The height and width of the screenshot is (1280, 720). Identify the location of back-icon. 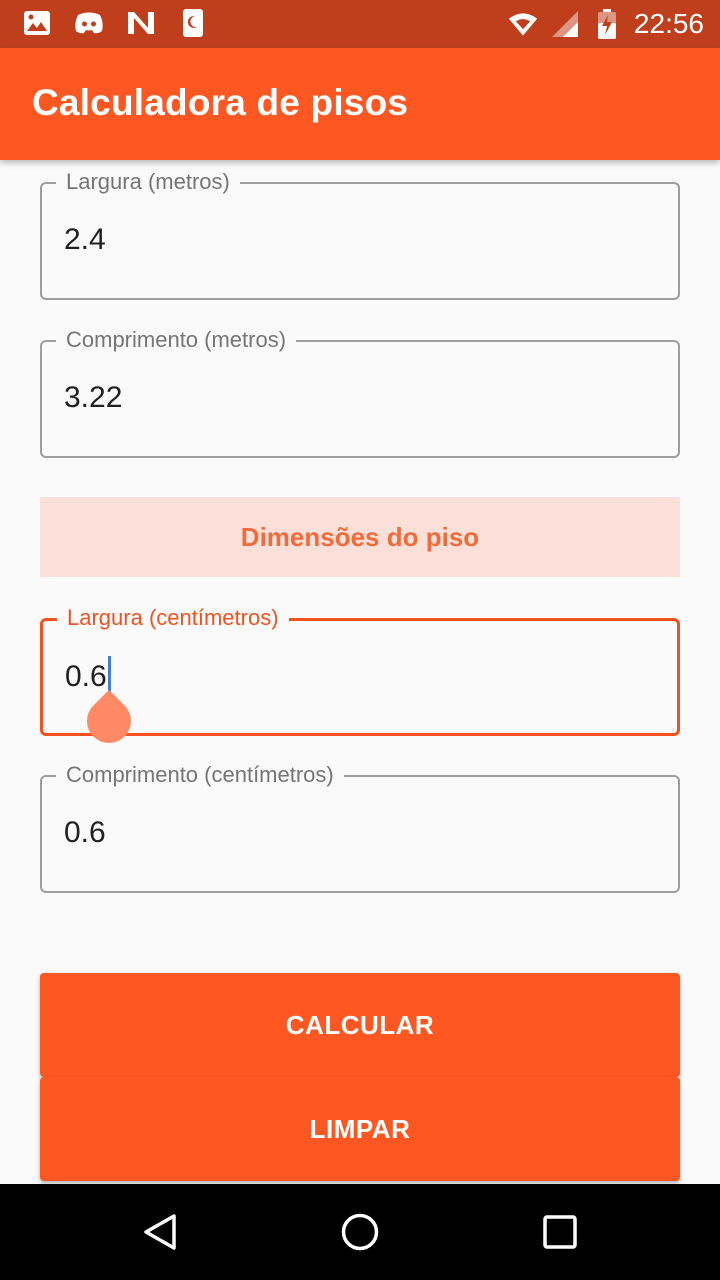
(160, 1232).